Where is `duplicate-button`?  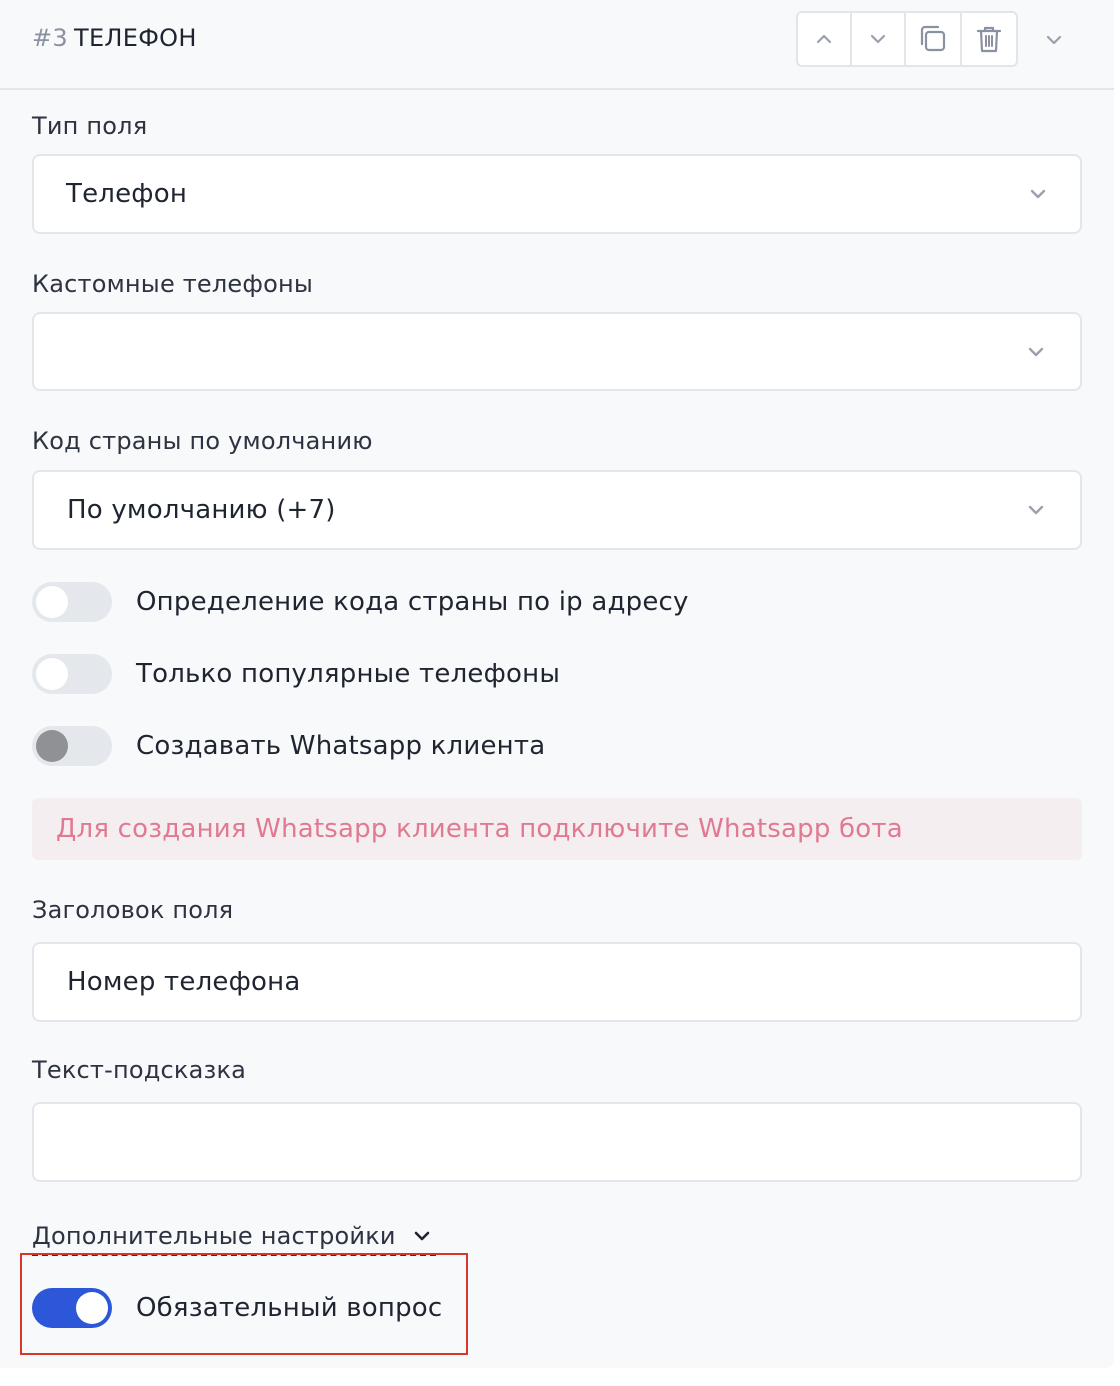
duplicate-button is located at coordinates (934, 39).